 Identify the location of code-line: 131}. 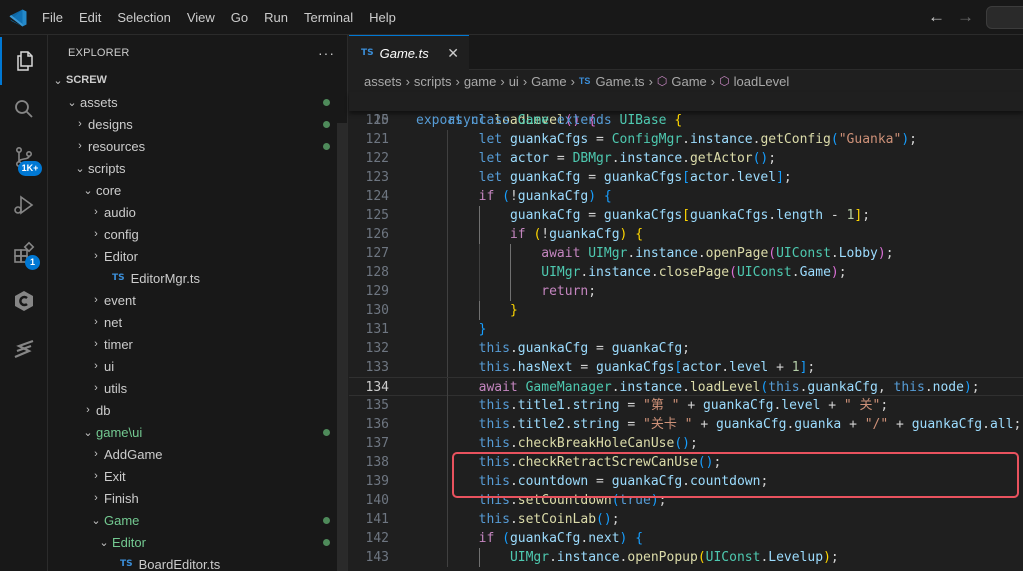
(686, 329).